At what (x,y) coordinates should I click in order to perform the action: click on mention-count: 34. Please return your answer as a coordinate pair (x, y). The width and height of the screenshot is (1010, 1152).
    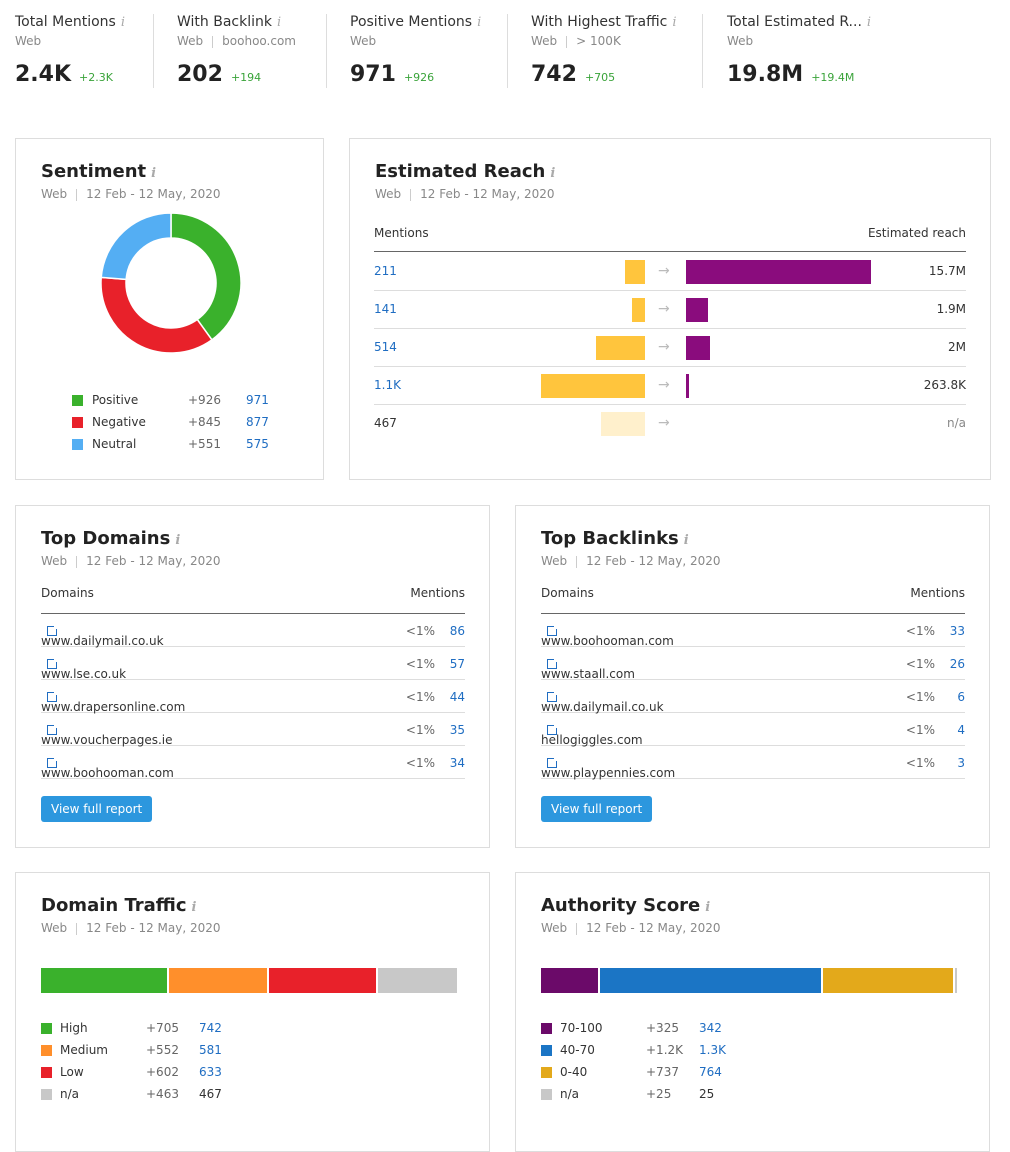
    Looking at the image, I should click on (457, 763).